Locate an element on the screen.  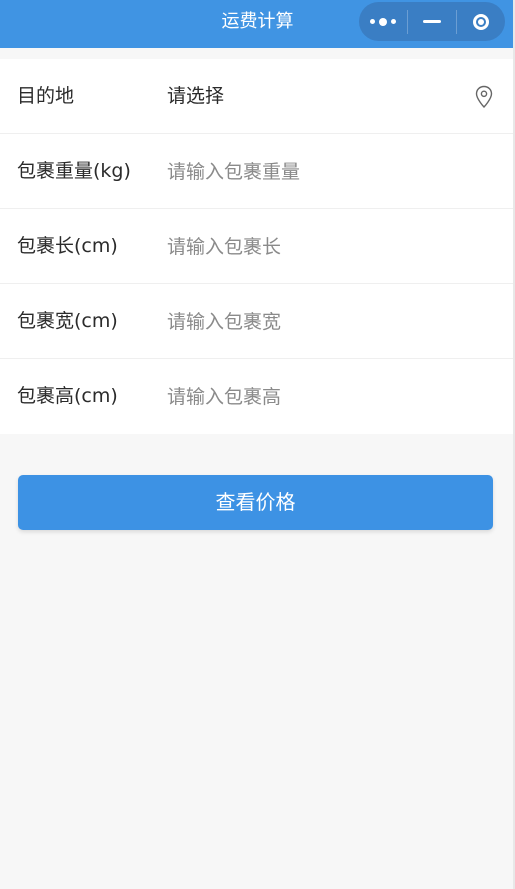
weight-row: 包裹重量(kg) is located at coordinates (256, 171).